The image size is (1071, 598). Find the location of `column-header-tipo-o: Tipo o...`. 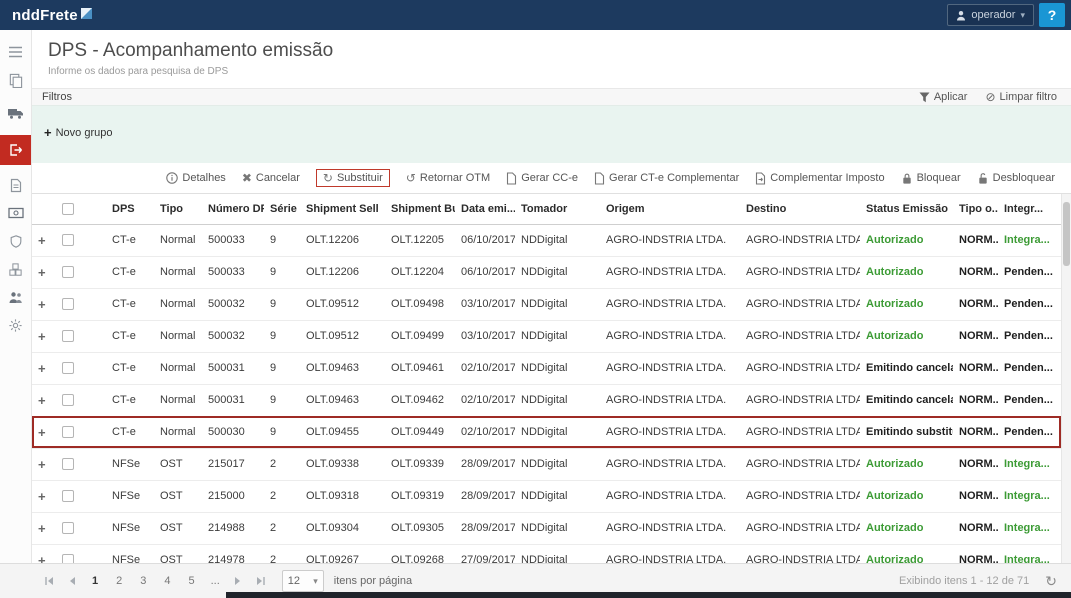

column-header-tipo-o: Tipo o... is located at coordinates (975, 209).